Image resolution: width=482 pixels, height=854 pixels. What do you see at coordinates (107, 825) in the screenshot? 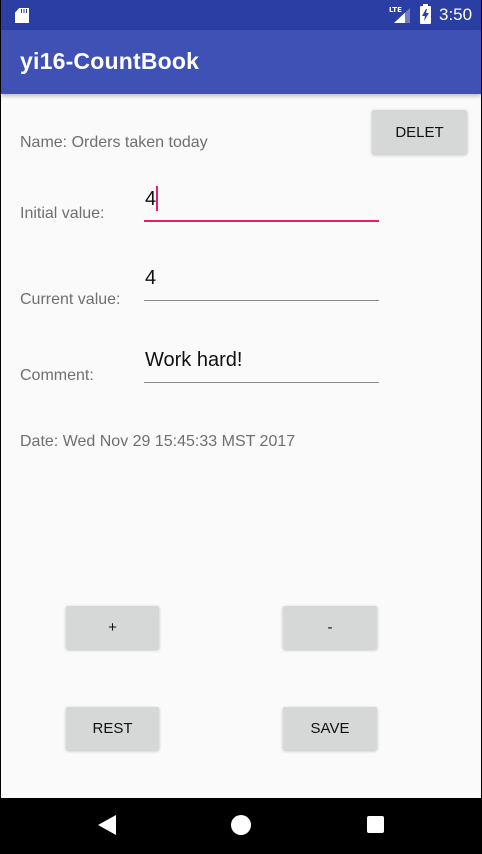
I see `back-icon` at bounding box center [107, 825].